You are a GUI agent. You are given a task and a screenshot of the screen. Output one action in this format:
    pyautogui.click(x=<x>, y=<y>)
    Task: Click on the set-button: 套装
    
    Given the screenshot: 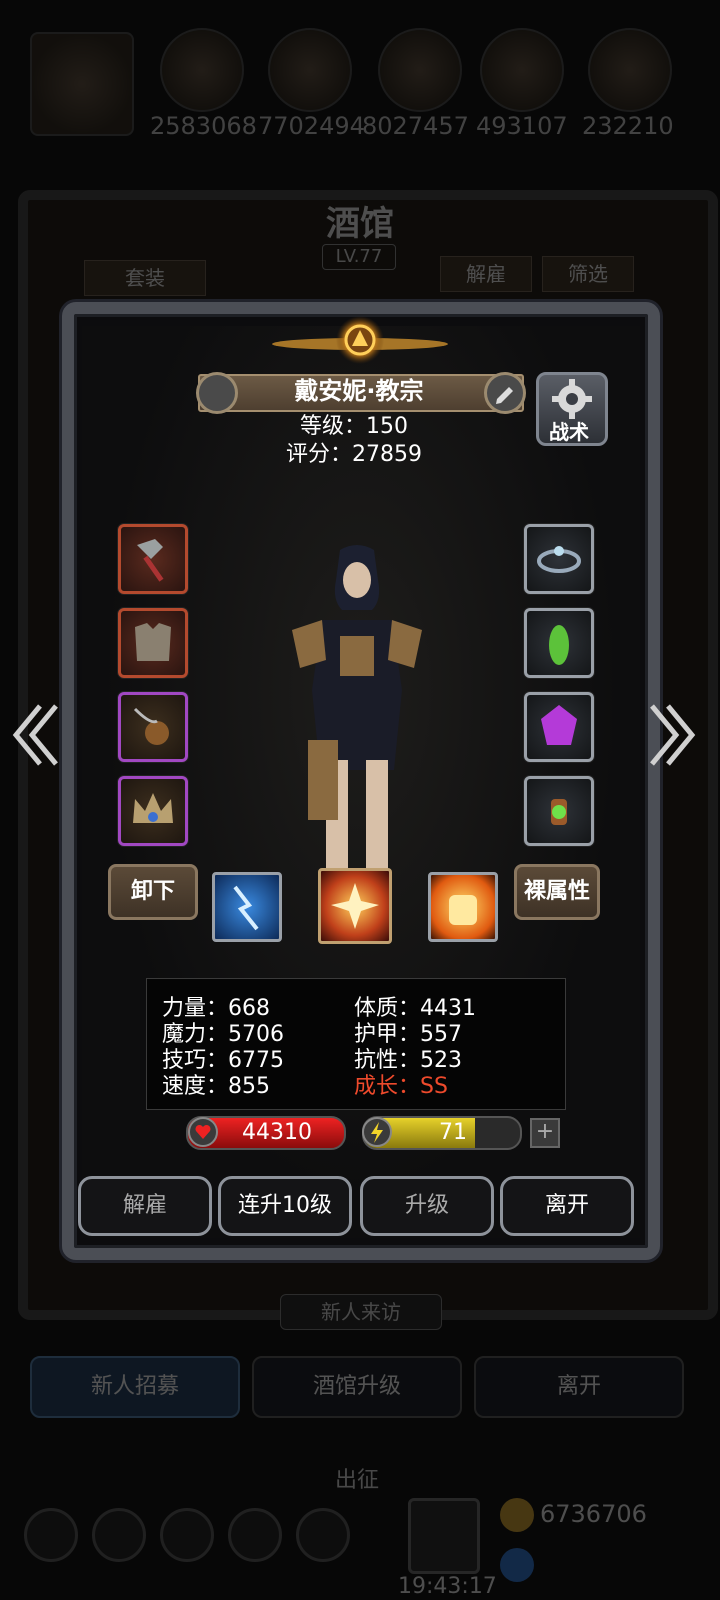 What is the action you would take?
    pyautogui.click(x=145, y=278)
    